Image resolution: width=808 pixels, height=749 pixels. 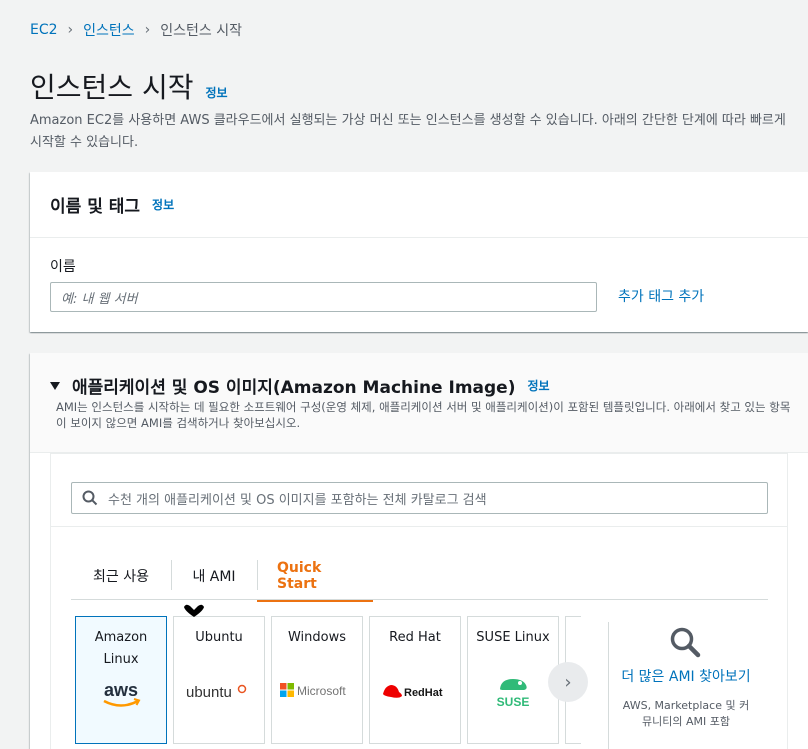 What do you see at coordinates (163, 204) in the screenshot?
I see `name-panel-info-link: 정보` at bounding box center [163, 204].